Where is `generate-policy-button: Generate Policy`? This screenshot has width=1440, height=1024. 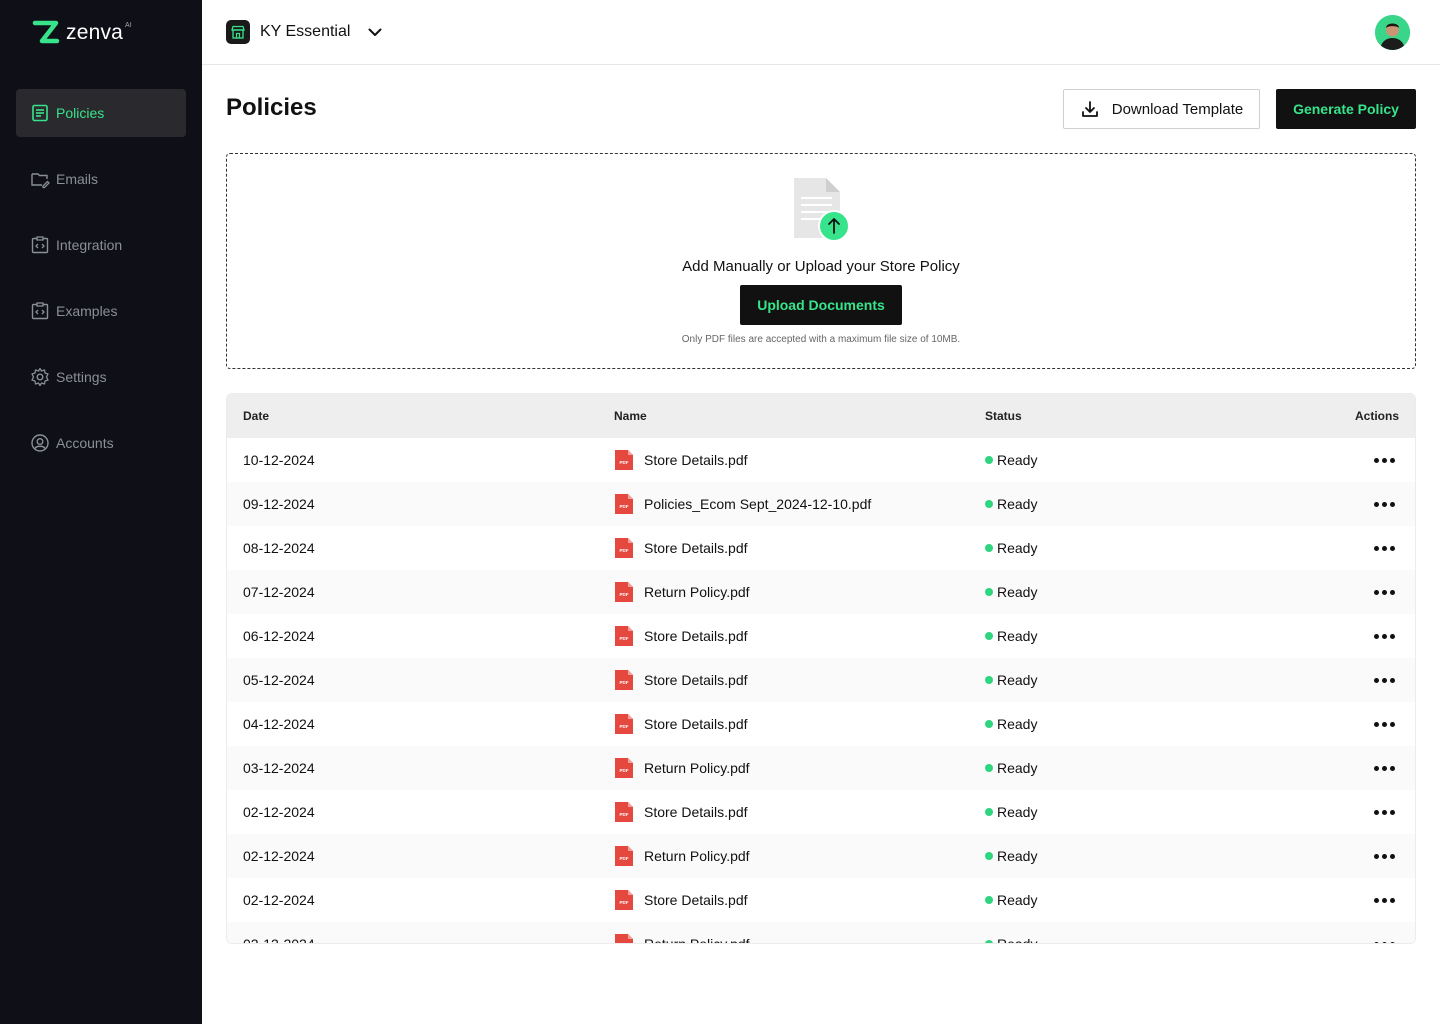
generate-policy-button: Generate Policy is located at coordinates (1346, 109).